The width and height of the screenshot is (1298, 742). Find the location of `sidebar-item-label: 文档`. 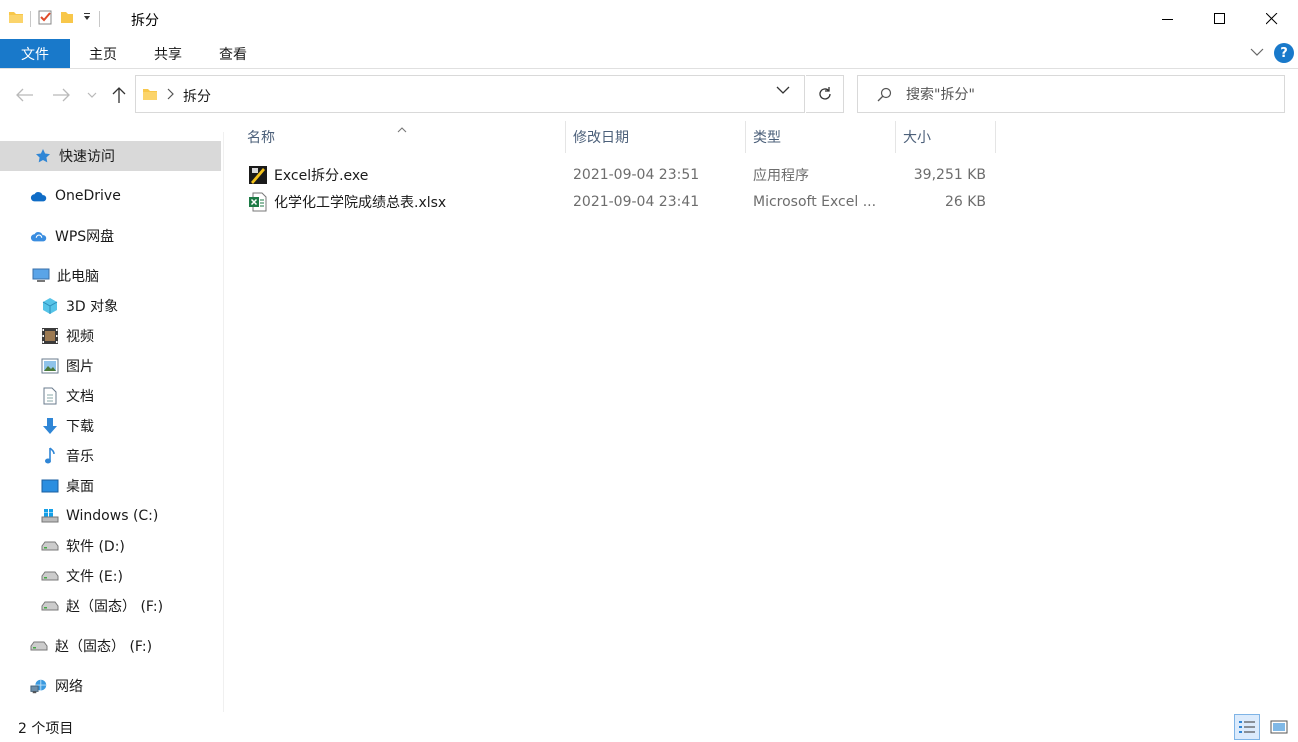

sidebar-item-label: 文档 is located at coordinates (80, 397).